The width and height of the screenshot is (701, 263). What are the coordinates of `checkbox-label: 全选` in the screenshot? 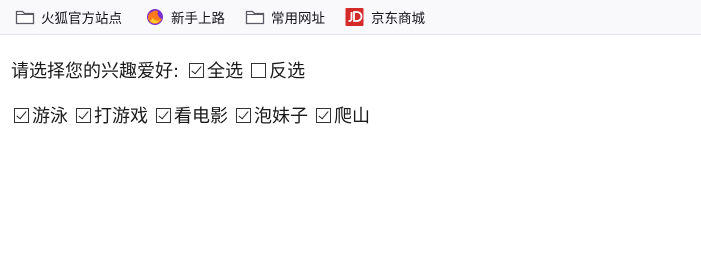 It's located at (225, 71).